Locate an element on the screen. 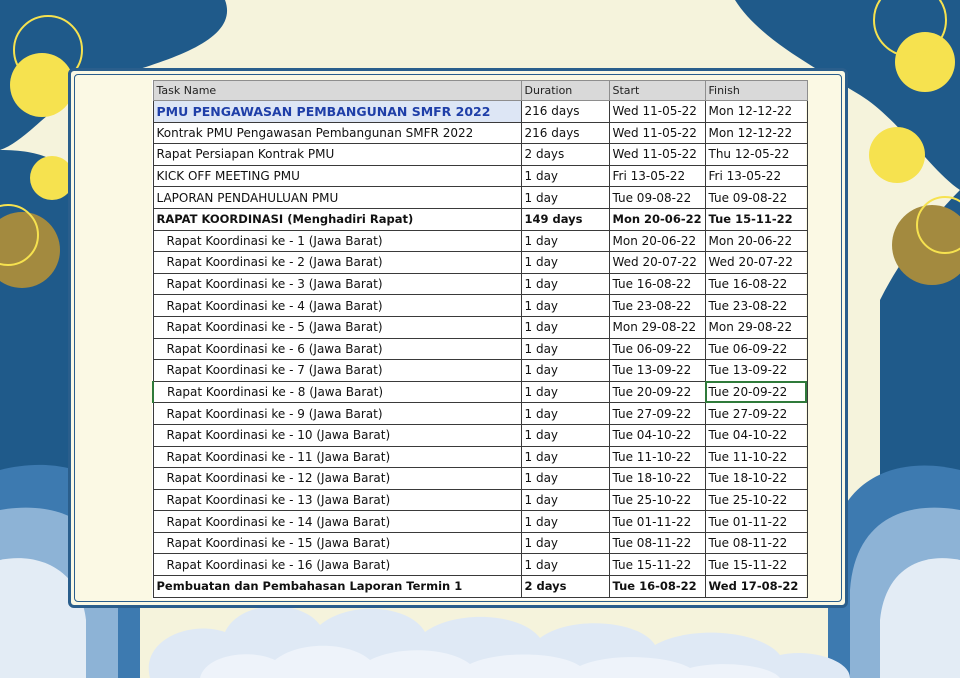 The image size is (960, 678). finish-cell: Wed 17-08-22 is located at coordinates (756, 586).